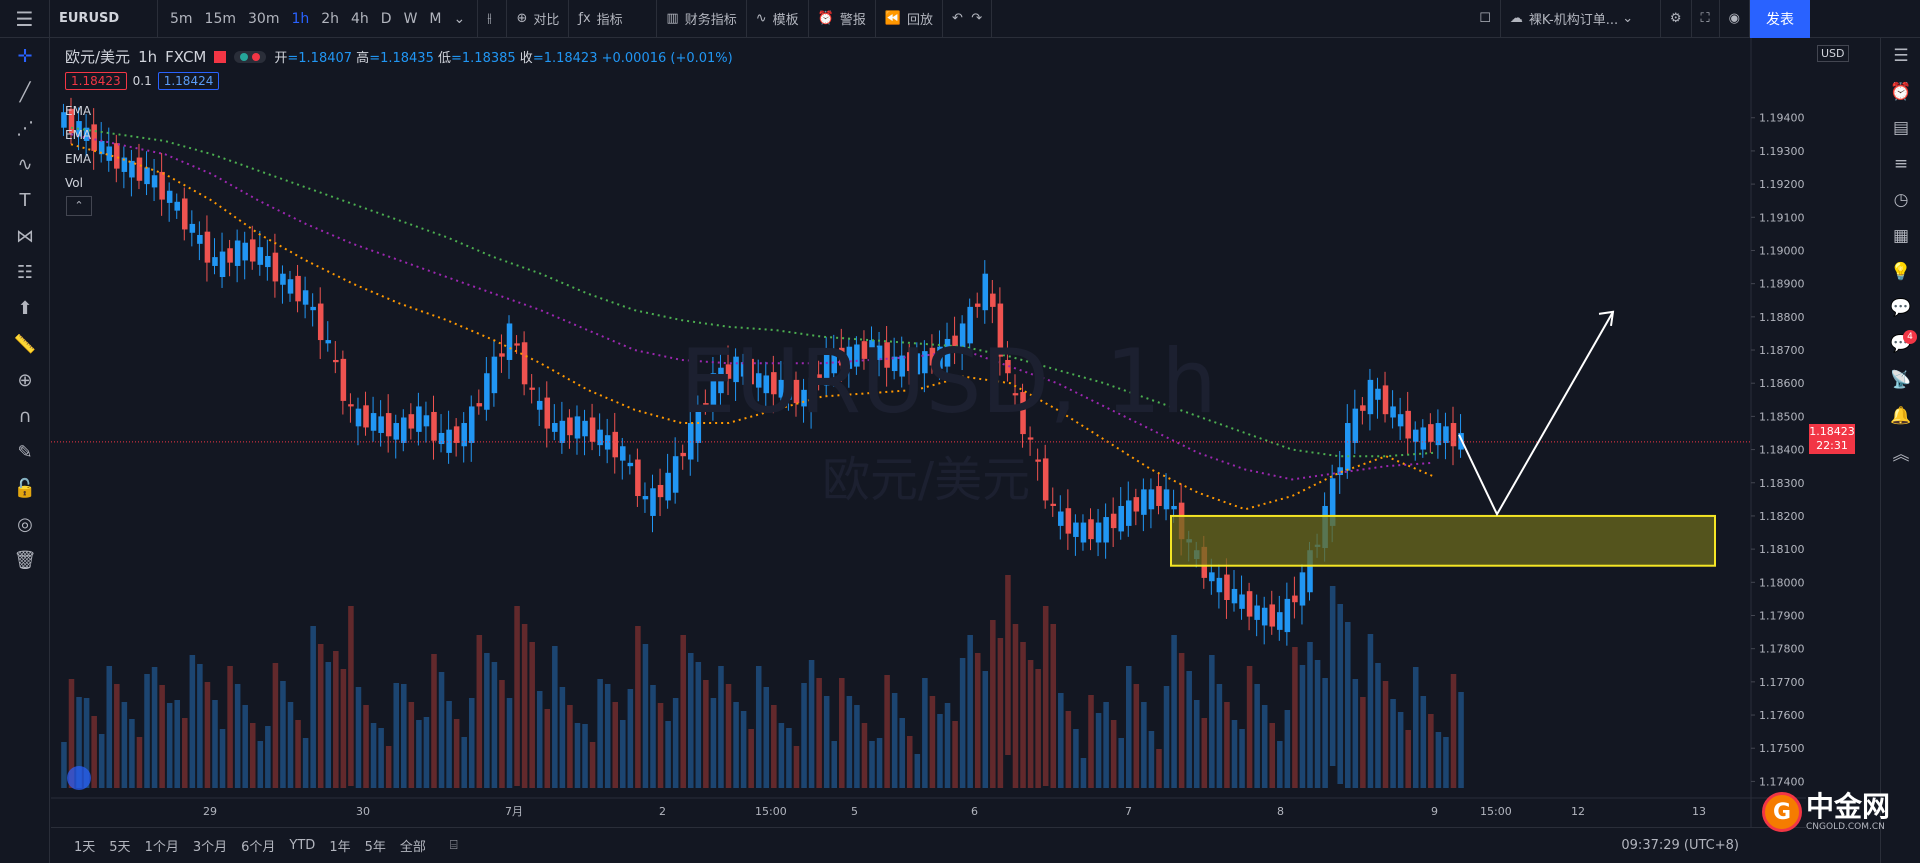  Describe the element at coordinates (386, 19) in the screenshot. I see `interval-D: D` at that location.